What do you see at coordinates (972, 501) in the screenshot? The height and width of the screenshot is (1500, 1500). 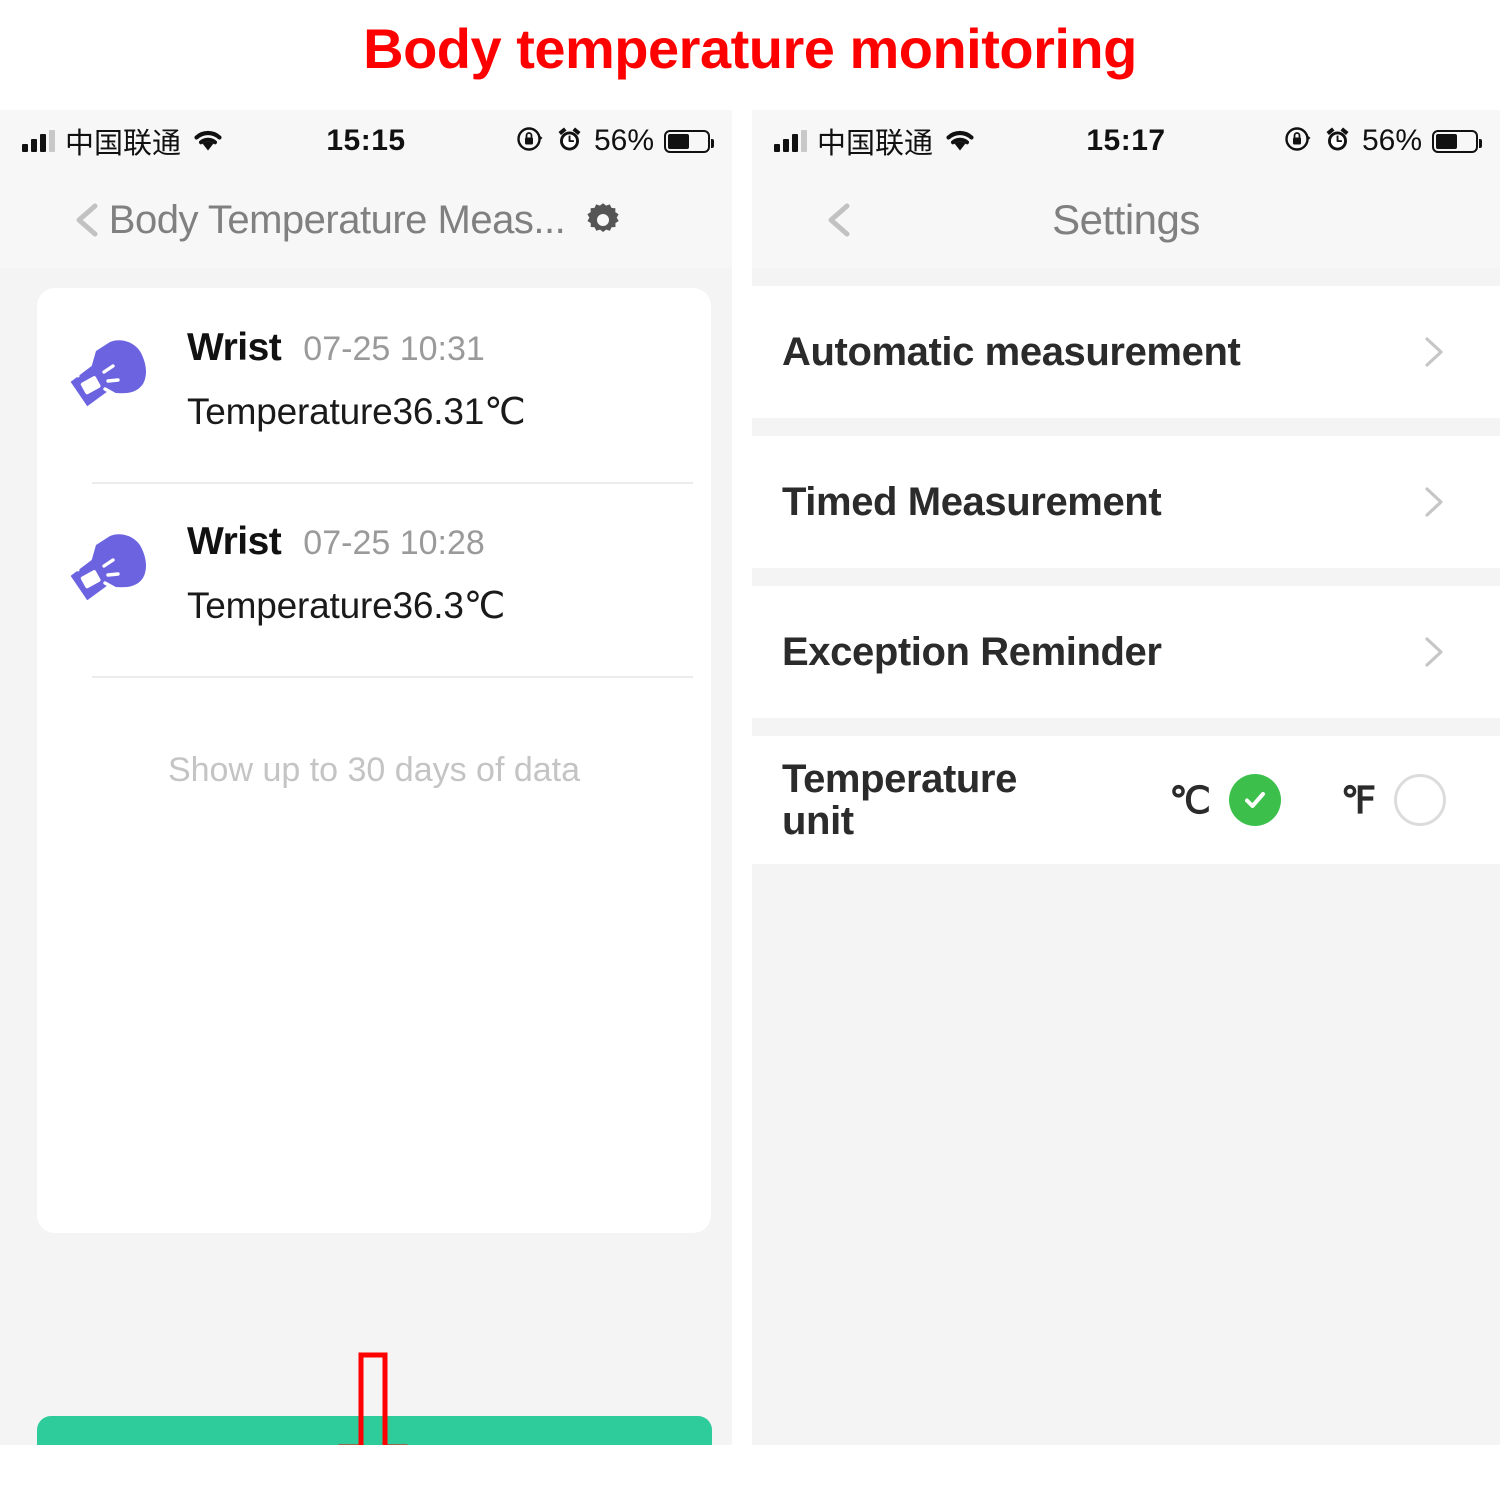 I see `settings-row-label: Timed Measurement` at bounding box center [972, 501].